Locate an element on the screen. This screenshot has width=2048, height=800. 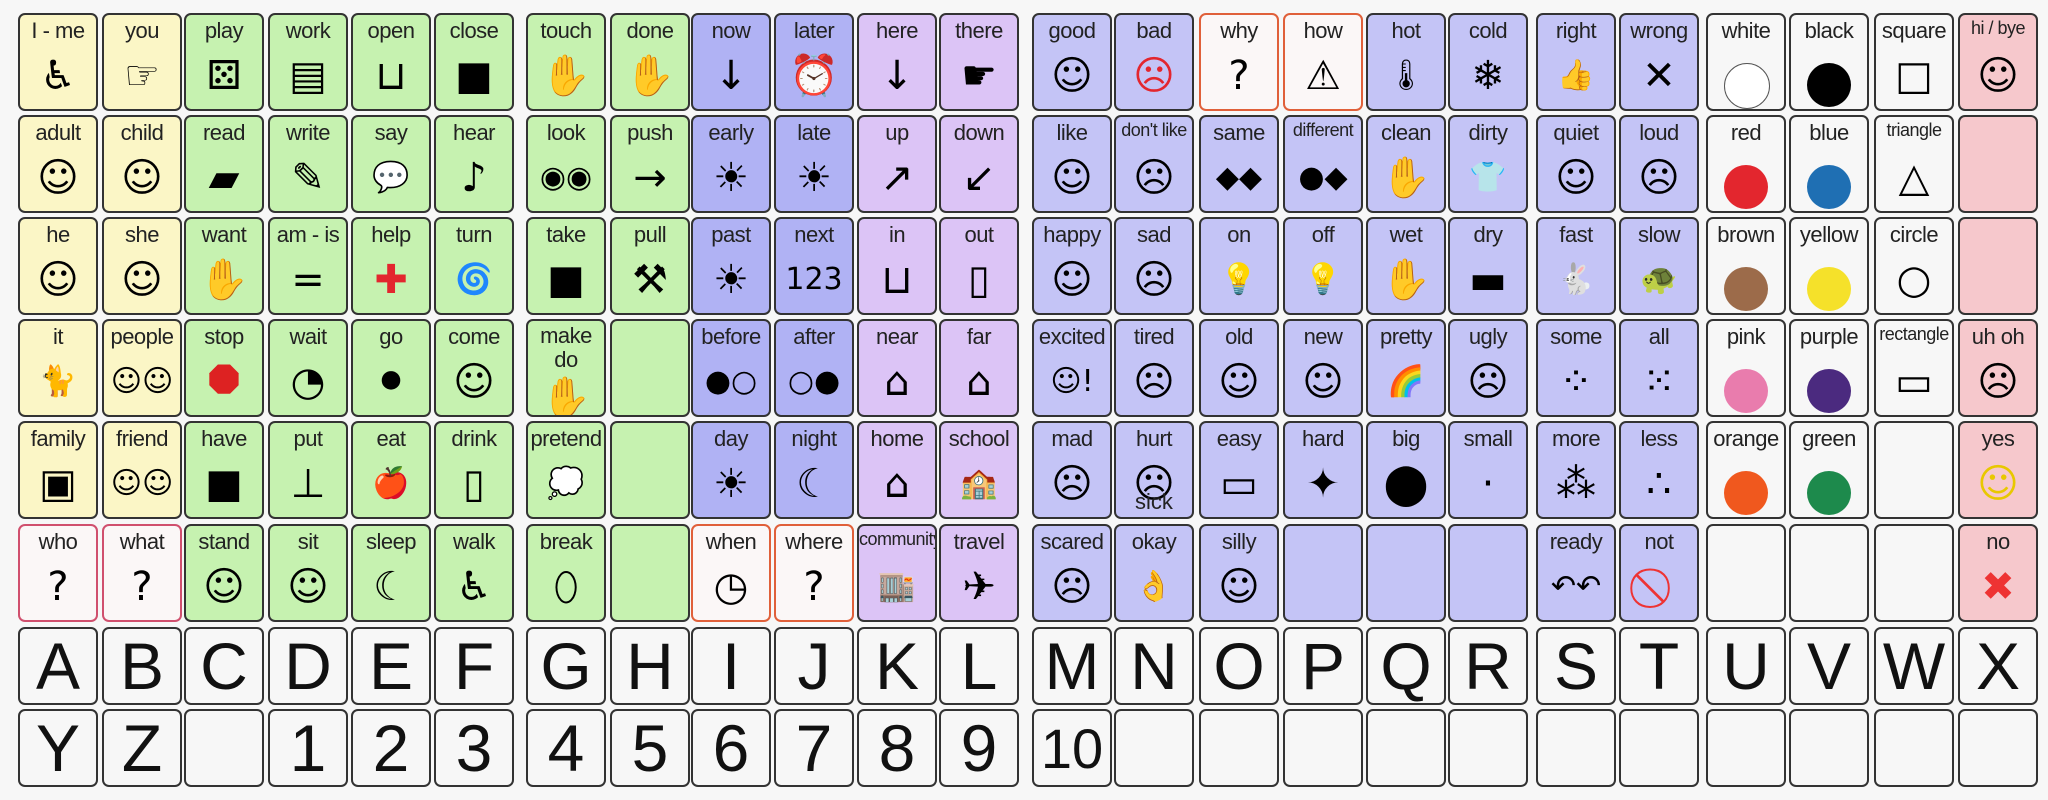
key-y: Y is located at coordinates (58, 748).